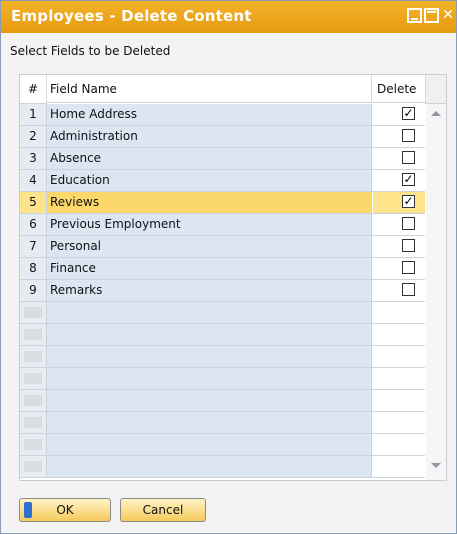  Describe the element at coordinates (209, 268) in the screenshot. I see `field-name-cell: Finance` at that location.